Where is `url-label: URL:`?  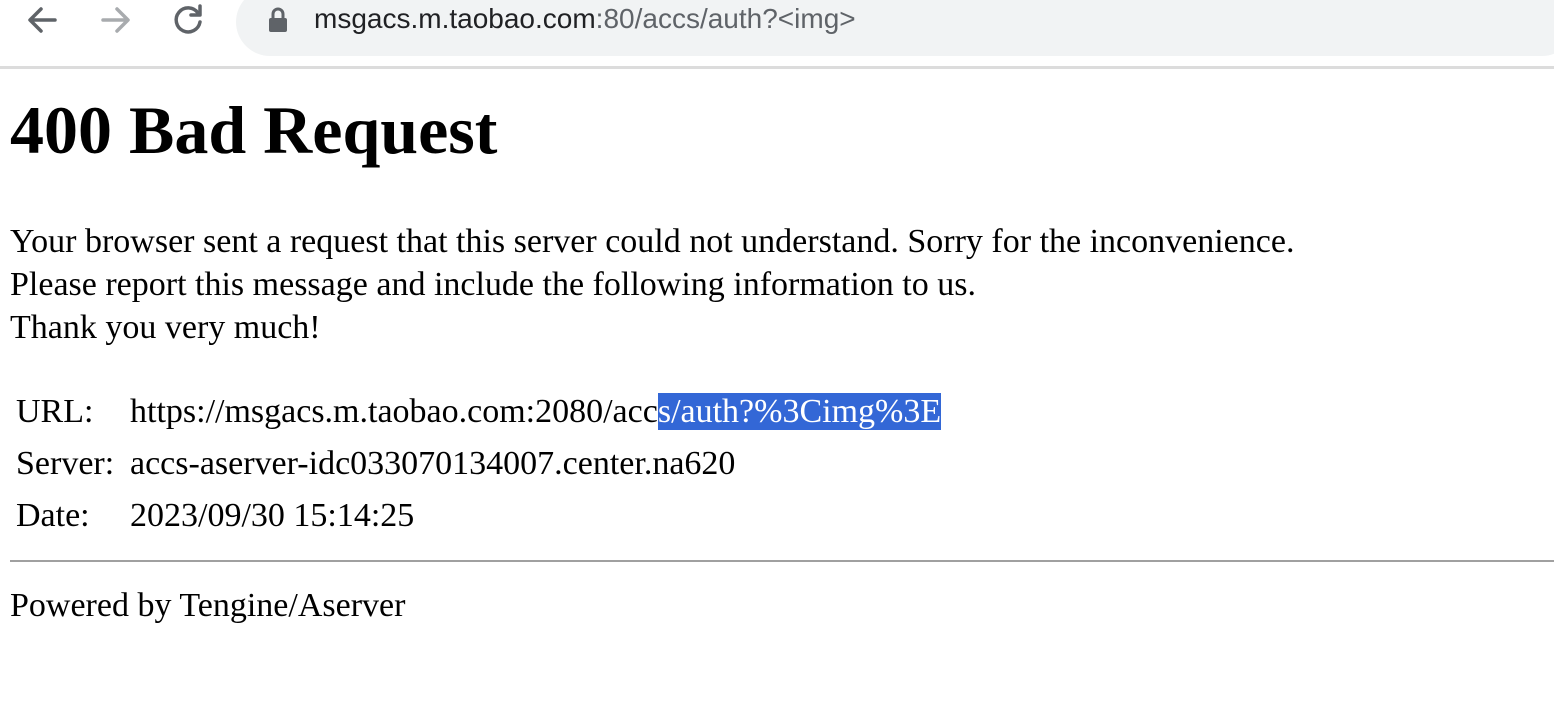 url-label: URL: is located at coordinates (55, 411).